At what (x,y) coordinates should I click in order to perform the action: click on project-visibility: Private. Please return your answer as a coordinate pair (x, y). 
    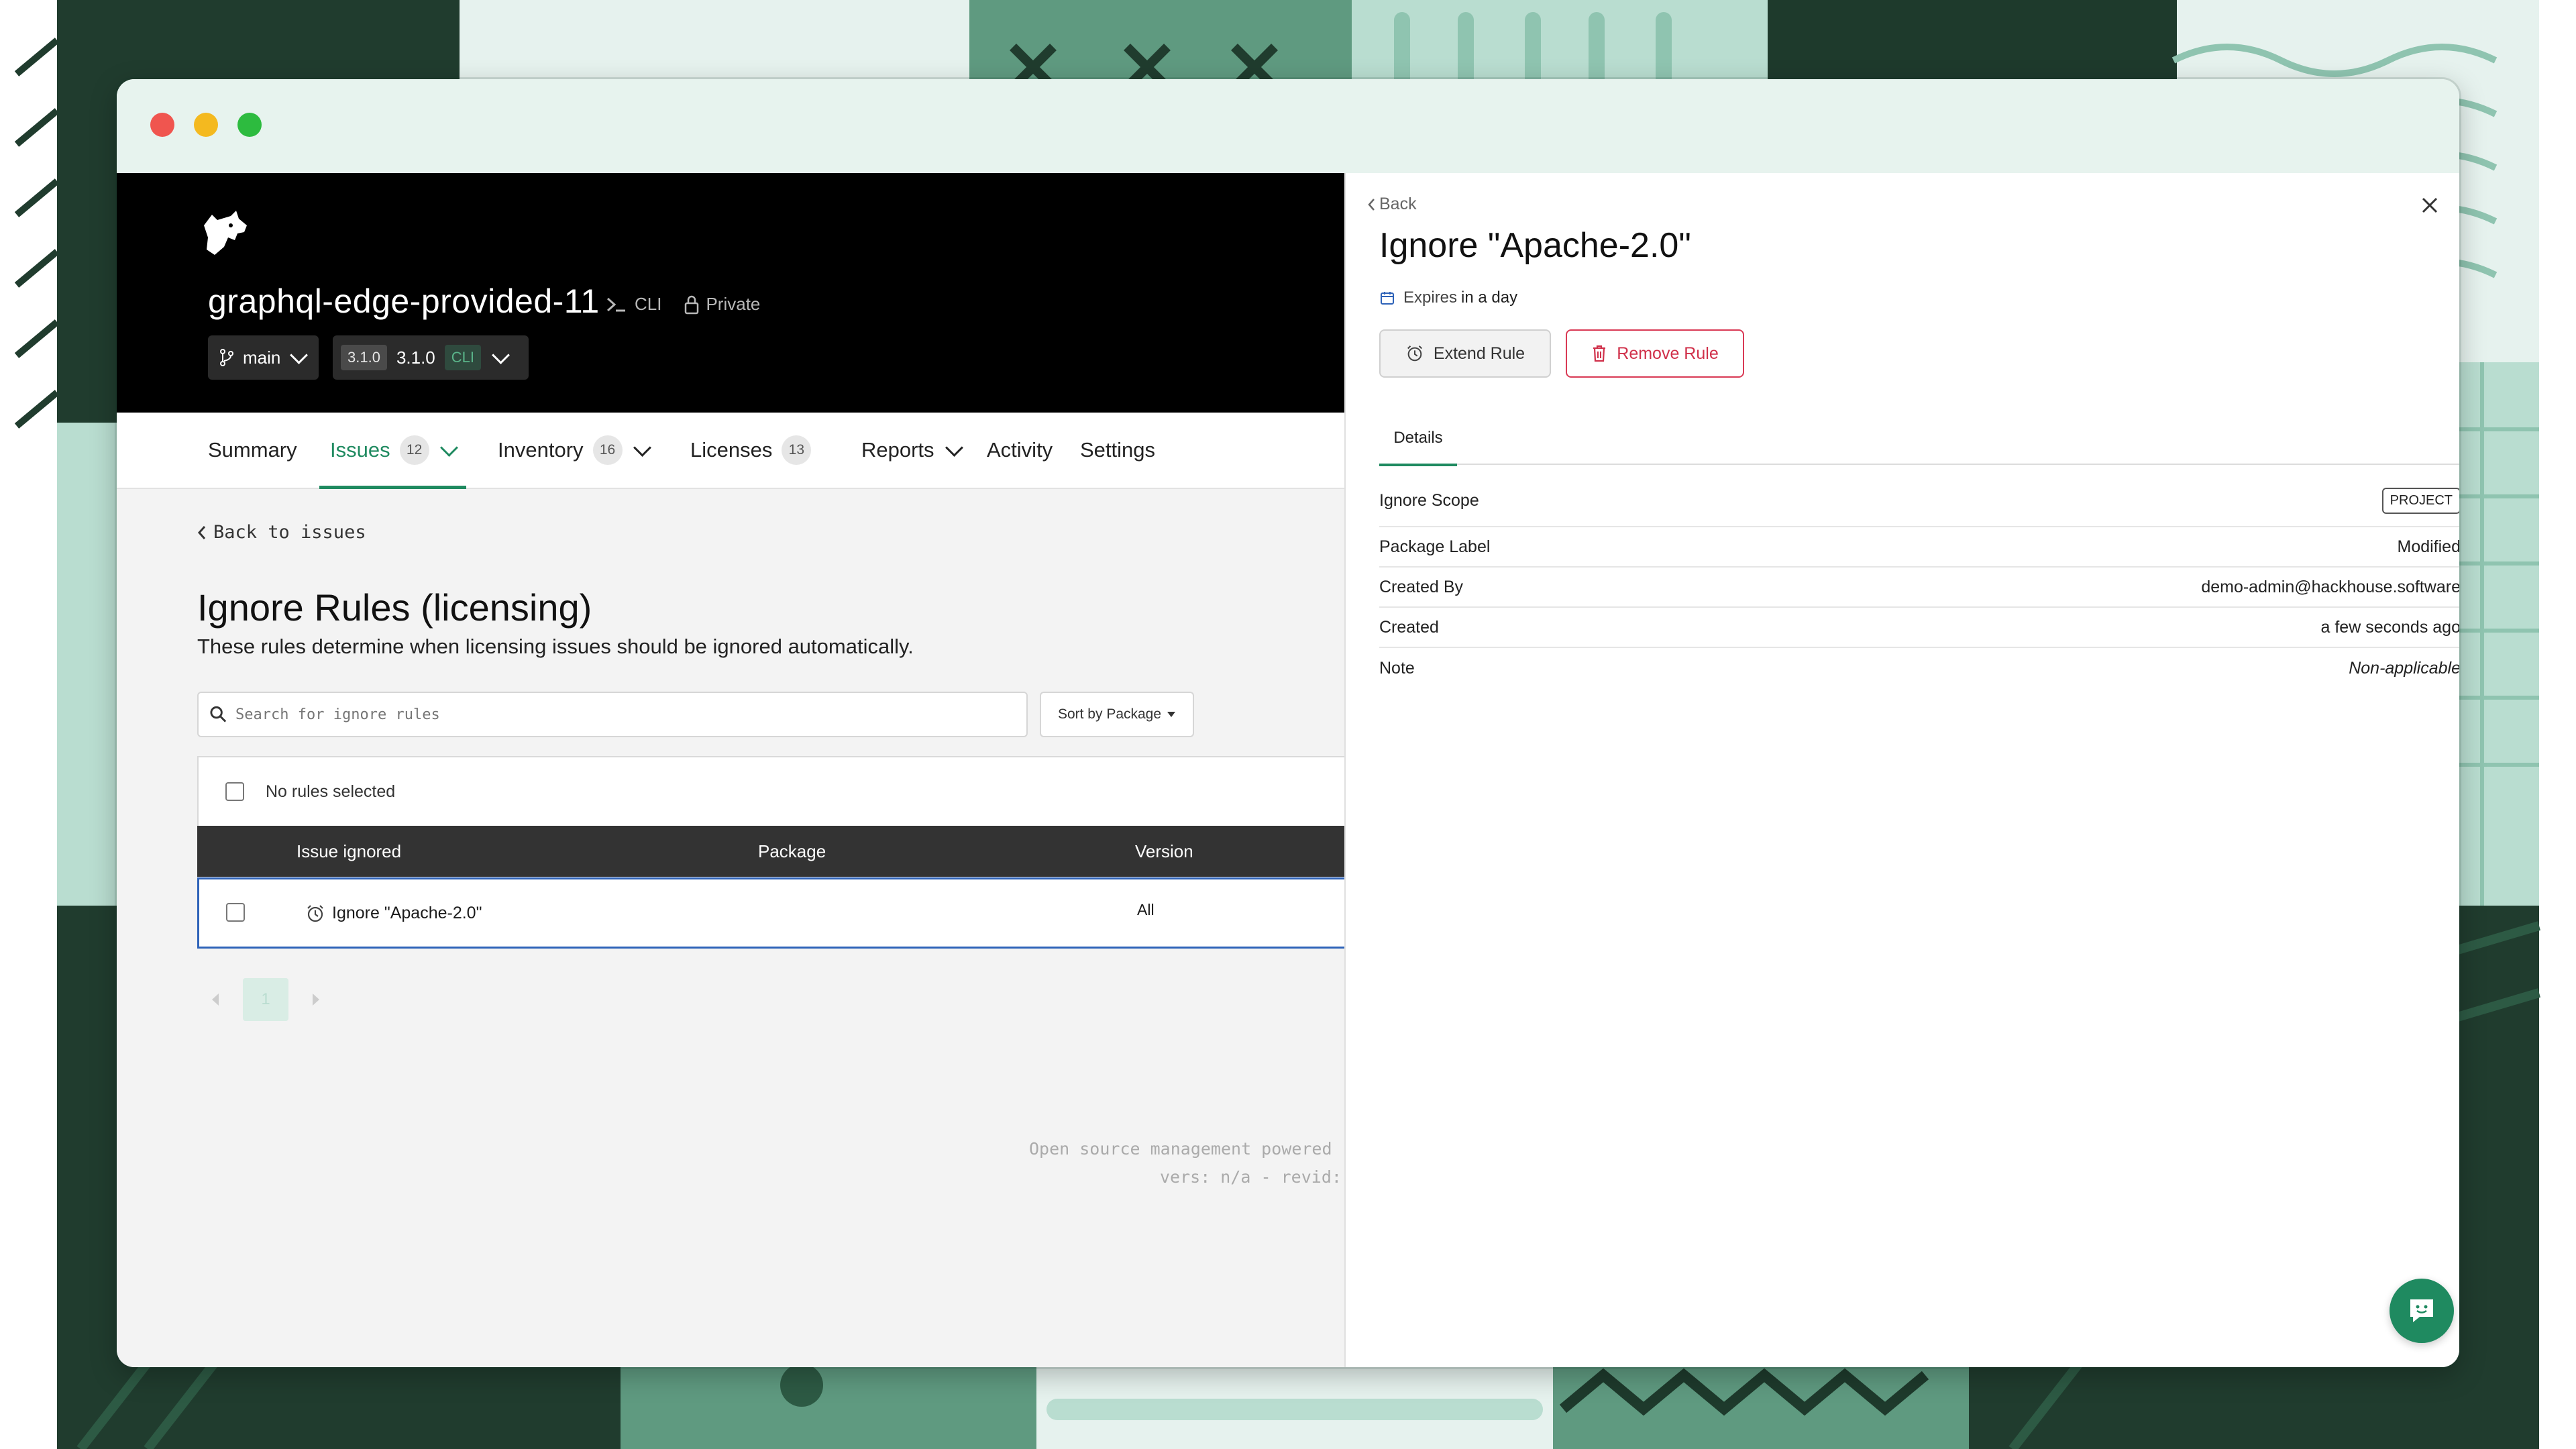
    Looking at the image, I should click on (733, 304).